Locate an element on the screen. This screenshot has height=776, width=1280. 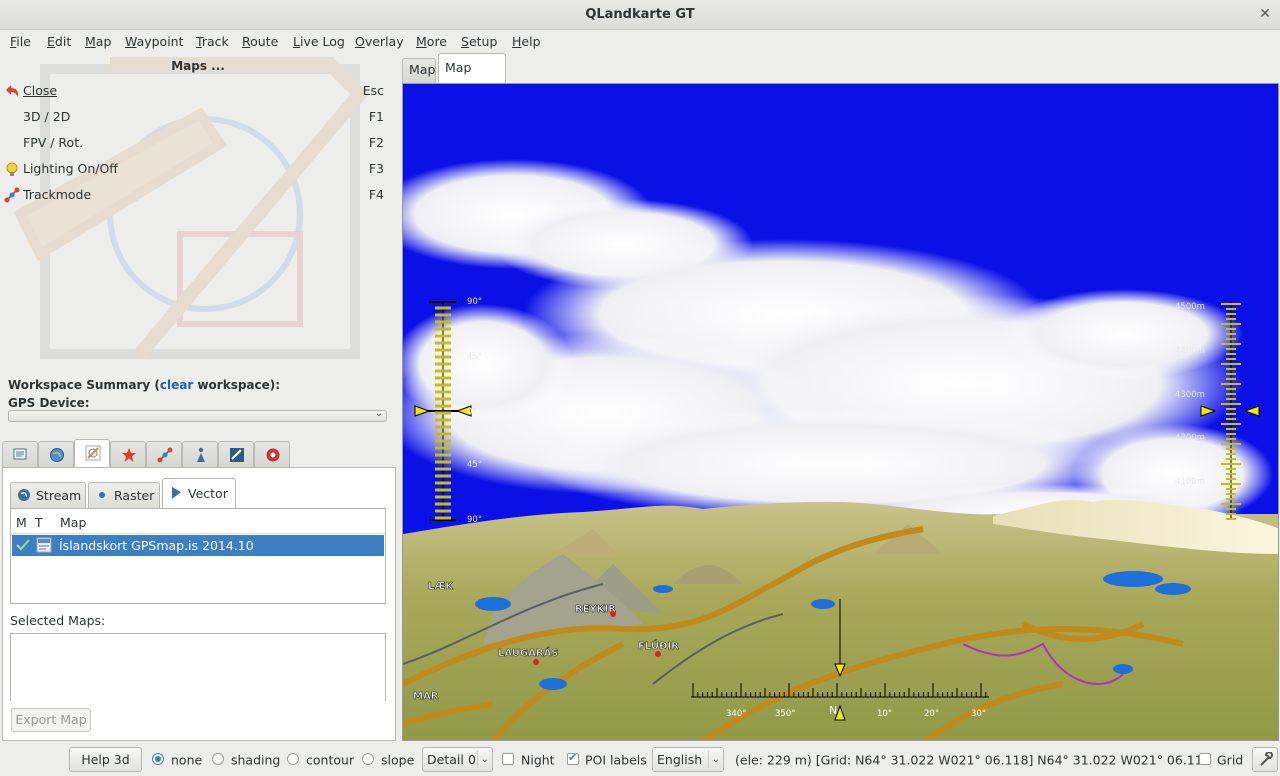
selected-maps-list is located at coordinates (198, 667).